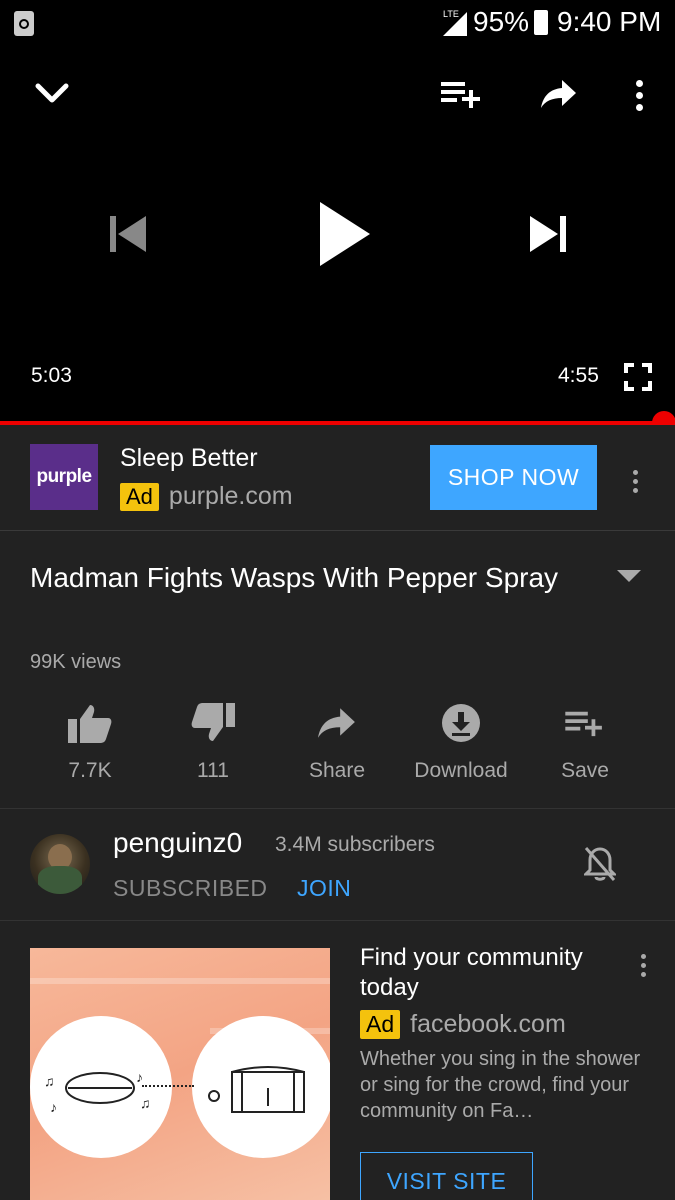  What do you see at coordinates (256, 1089) in the screenshot?
I see `stage-icon` at bounding box center [256, 1089].